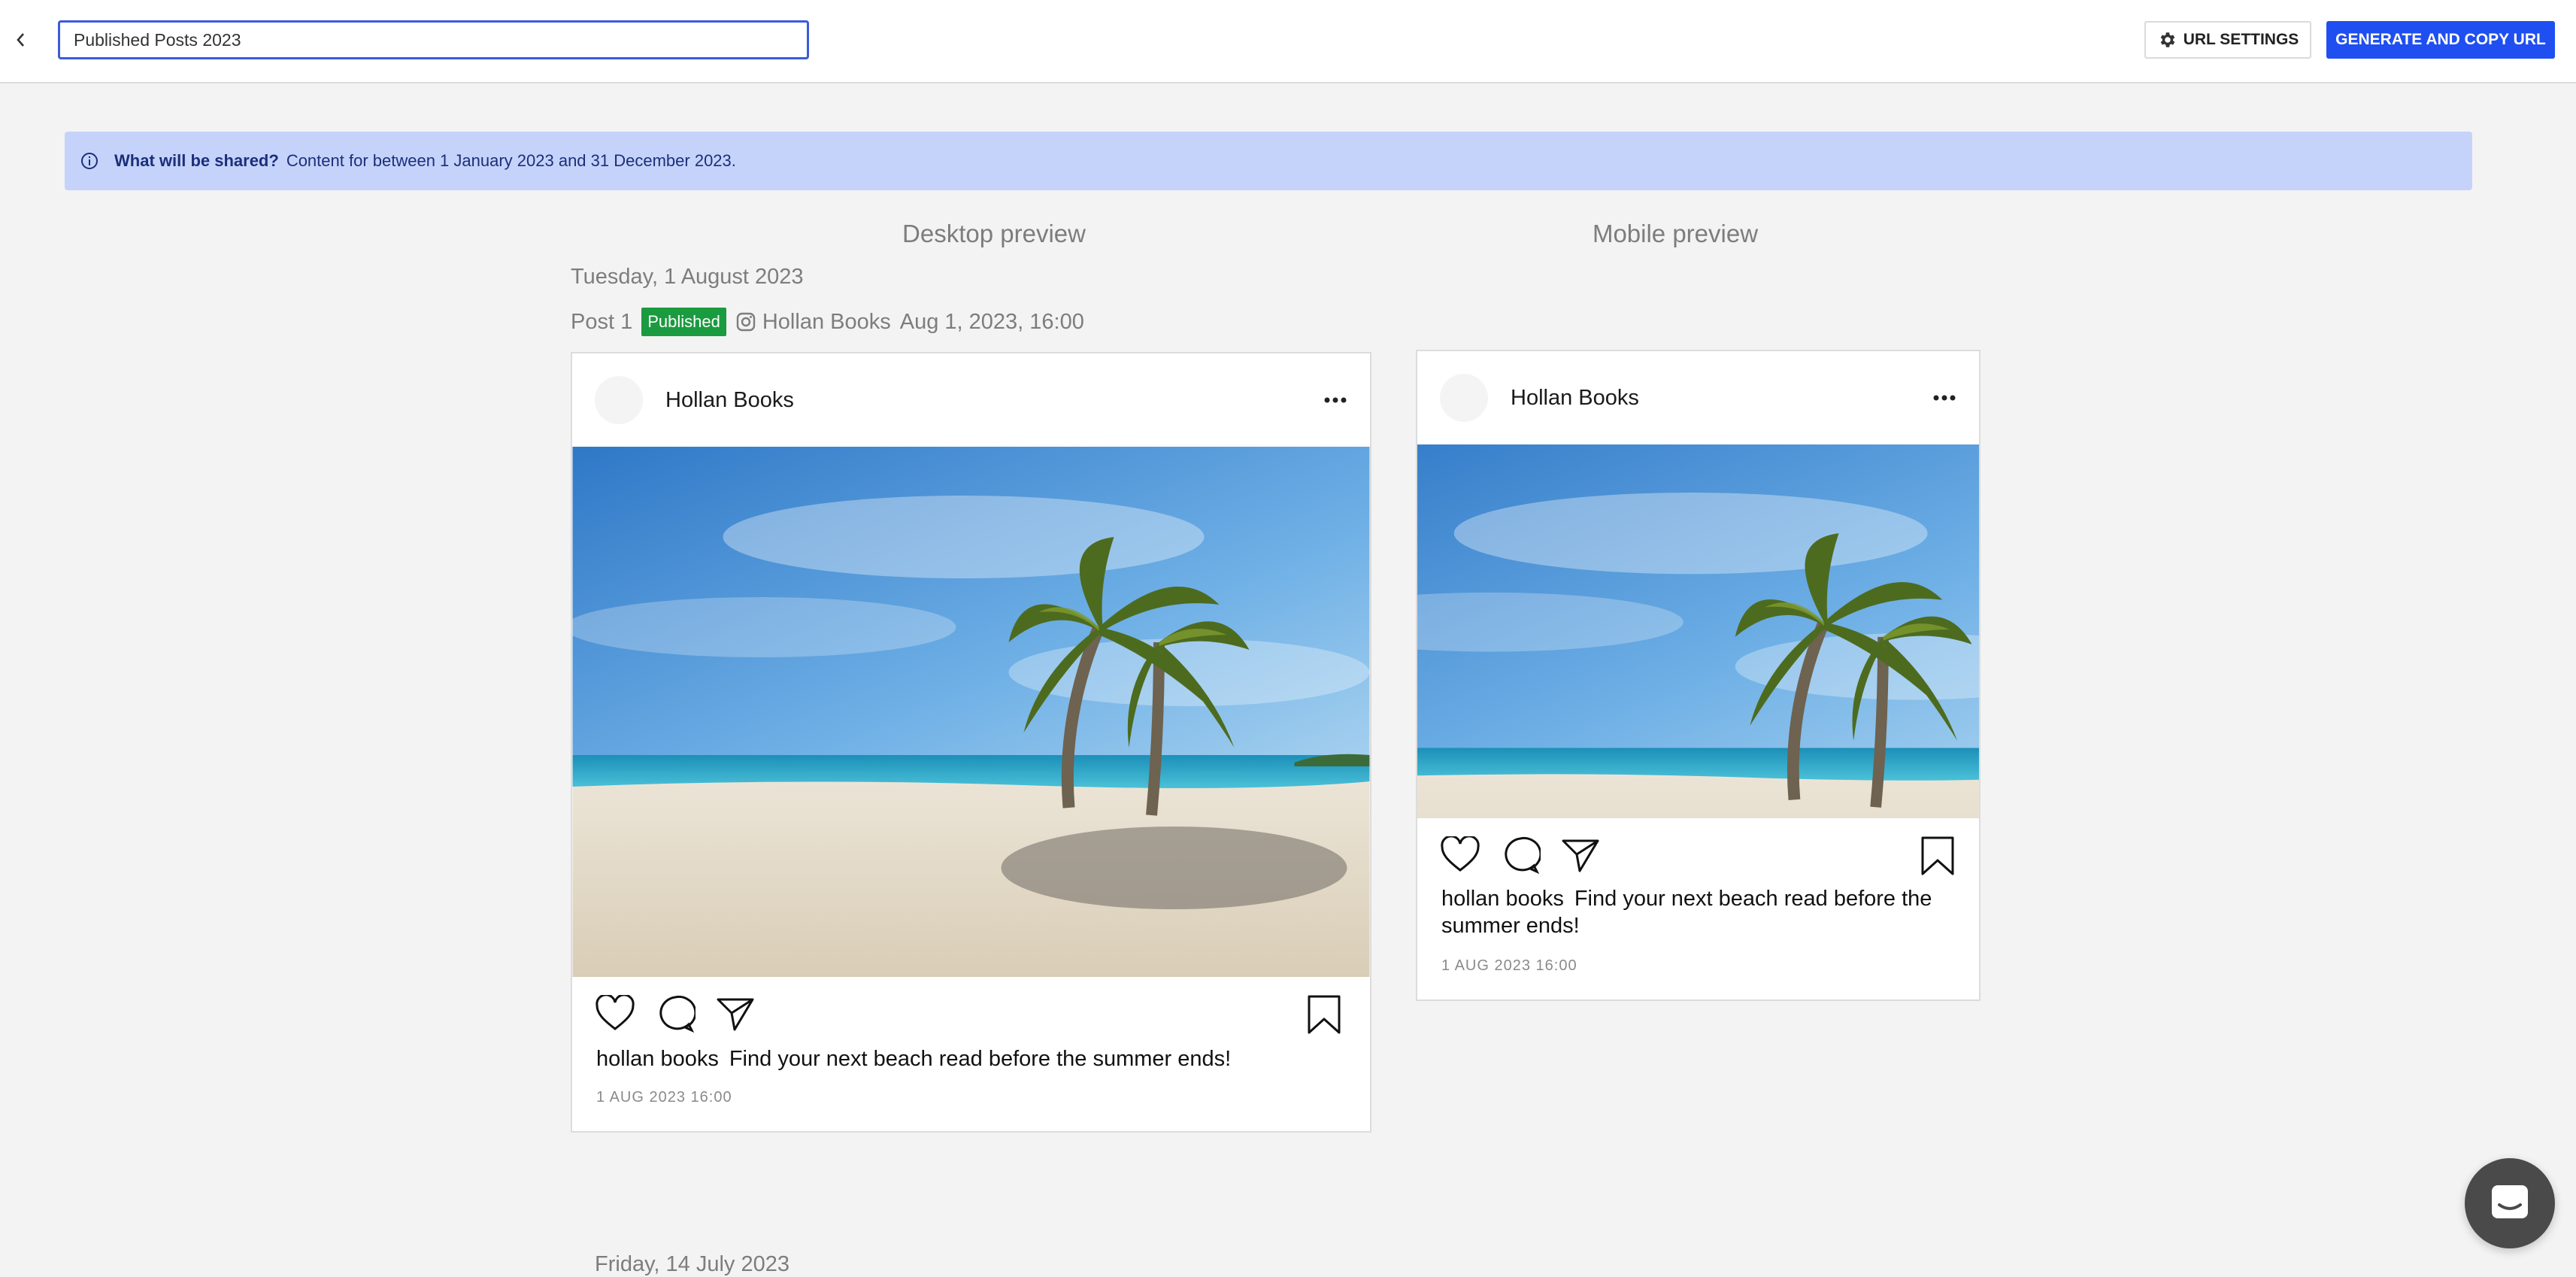 The image size is (2576, 1277). I want to click on generate-copy-url-label: GENERATE AND COPY URL, so click(2440, 39).